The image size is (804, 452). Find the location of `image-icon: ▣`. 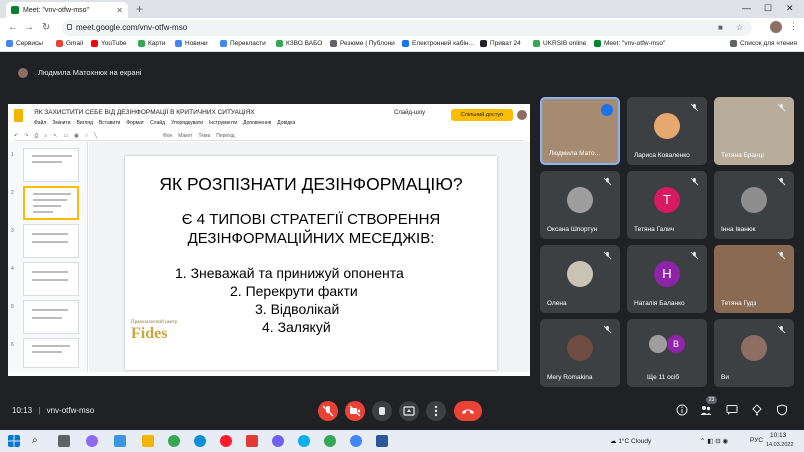

image-icon: ▣ is located at coordinates (76, 136).